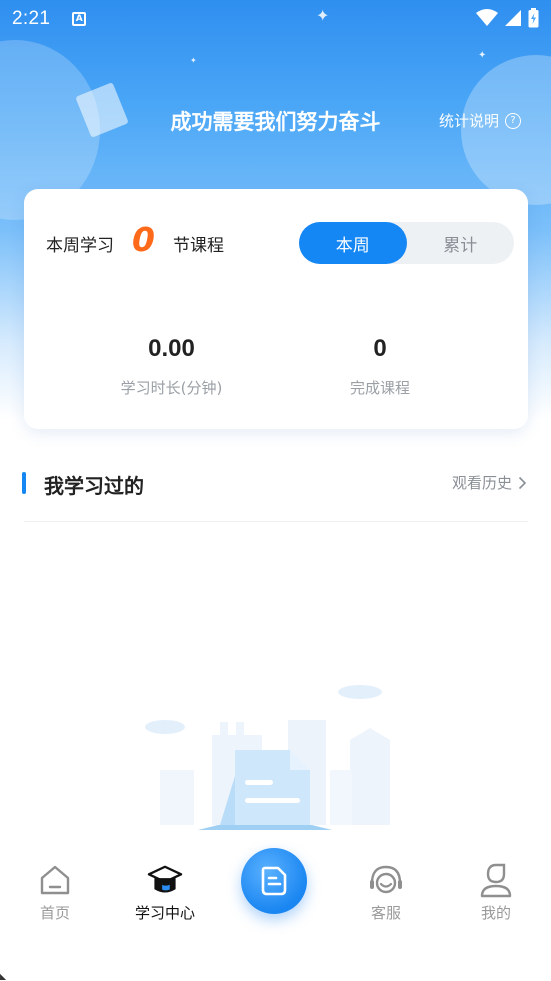 The image size is (551, 981). What do you see at coordinates (513, 120) in the screenshot?
I see `help-icon: ?` at bounding box center [513, 120].